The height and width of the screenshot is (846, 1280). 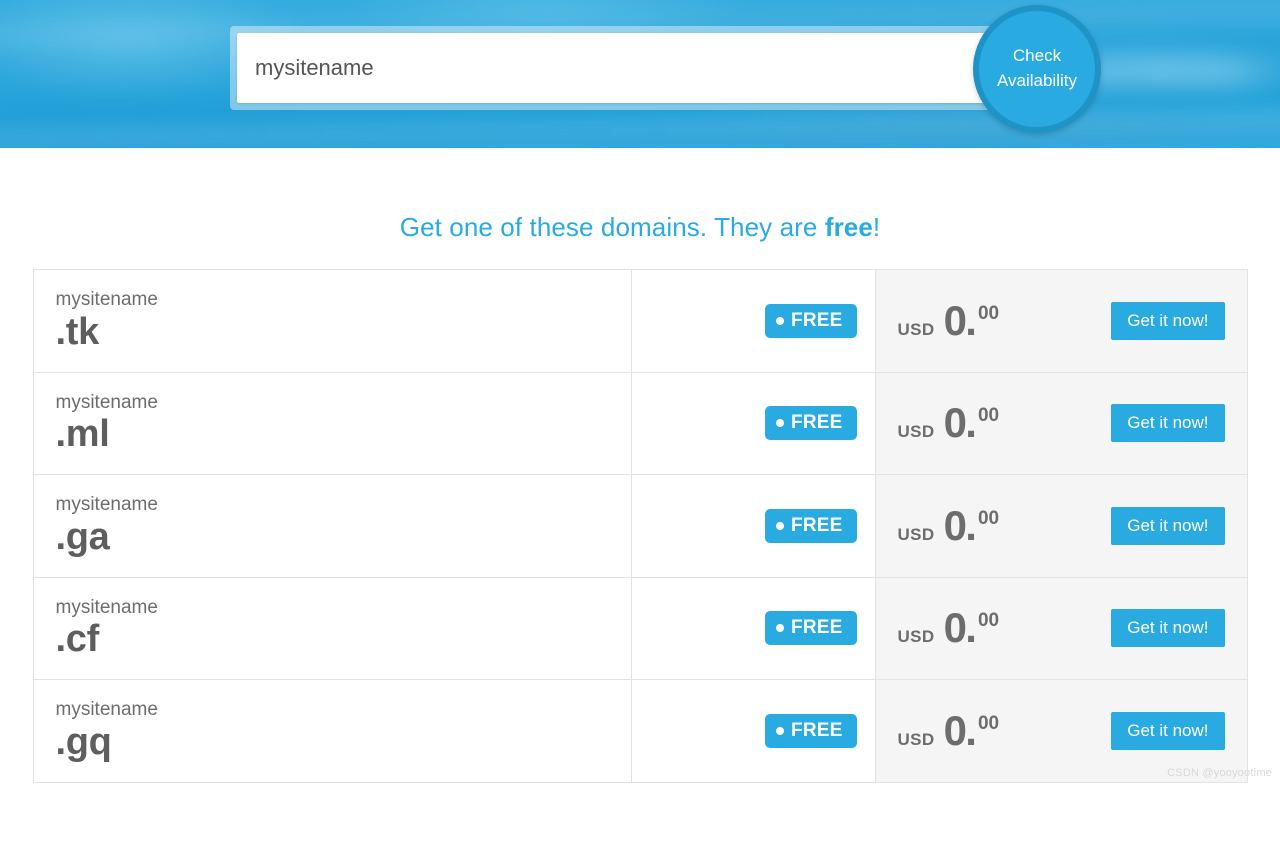 I want to click on search-frame, so click(x=636, y=68).